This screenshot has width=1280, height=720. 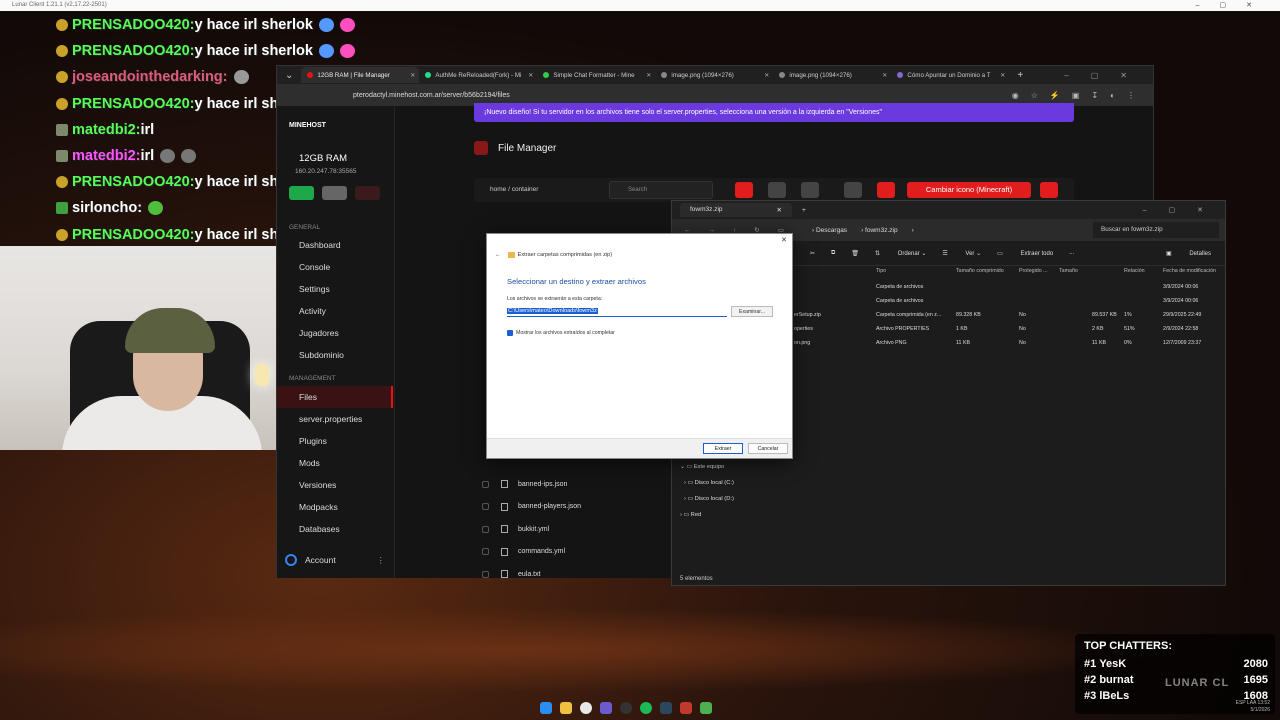 What do you see at coordinates (947, 230) in the screenshot?
I see `address-path: › Descargas › fowm3z.zip ›` at bounding box center [947, 230].